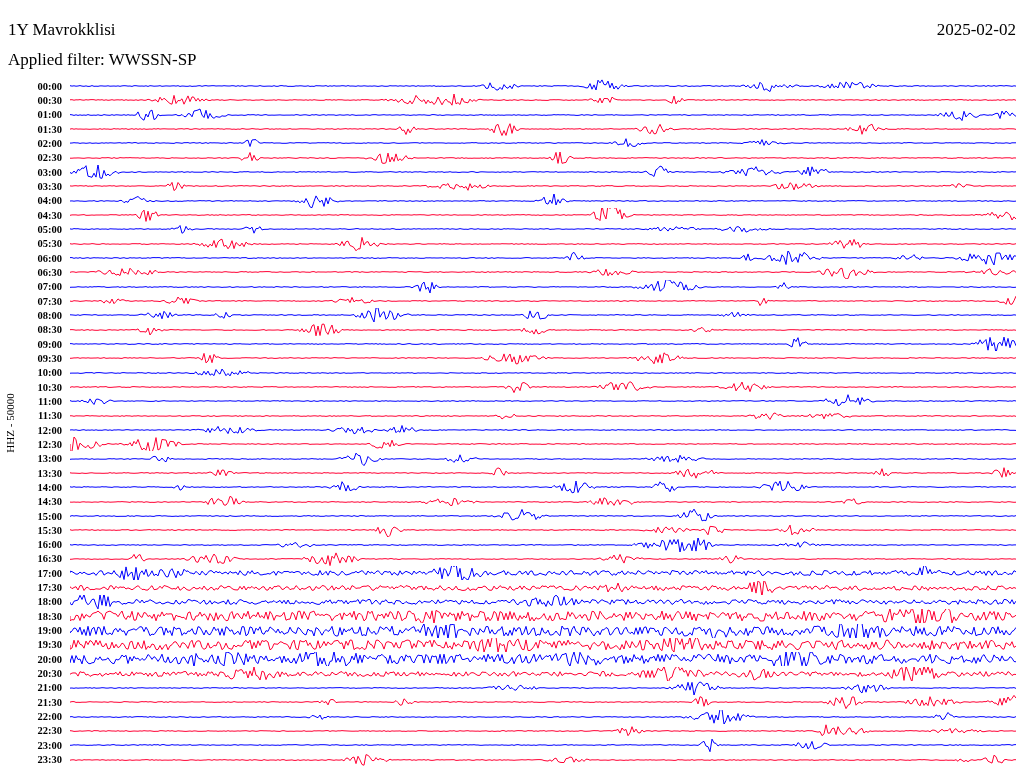  I want to click on time-label: 02:00, so click(49, 143).